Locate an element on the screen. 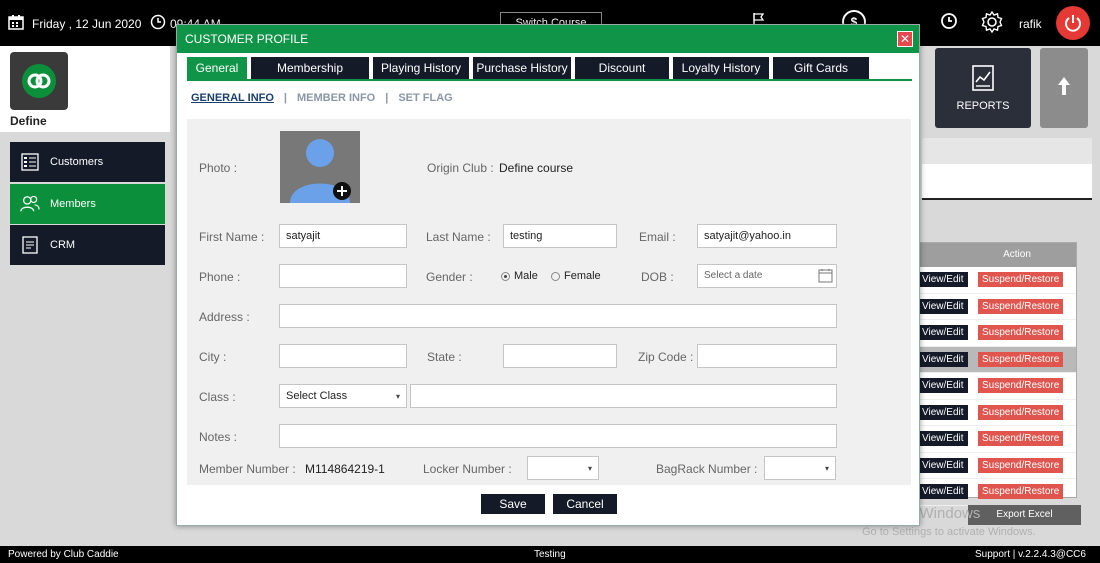 Image resolution: width=1100 pixels, height=563 pixels. first-name-label: First Name : is located at coordinates (232, 237).